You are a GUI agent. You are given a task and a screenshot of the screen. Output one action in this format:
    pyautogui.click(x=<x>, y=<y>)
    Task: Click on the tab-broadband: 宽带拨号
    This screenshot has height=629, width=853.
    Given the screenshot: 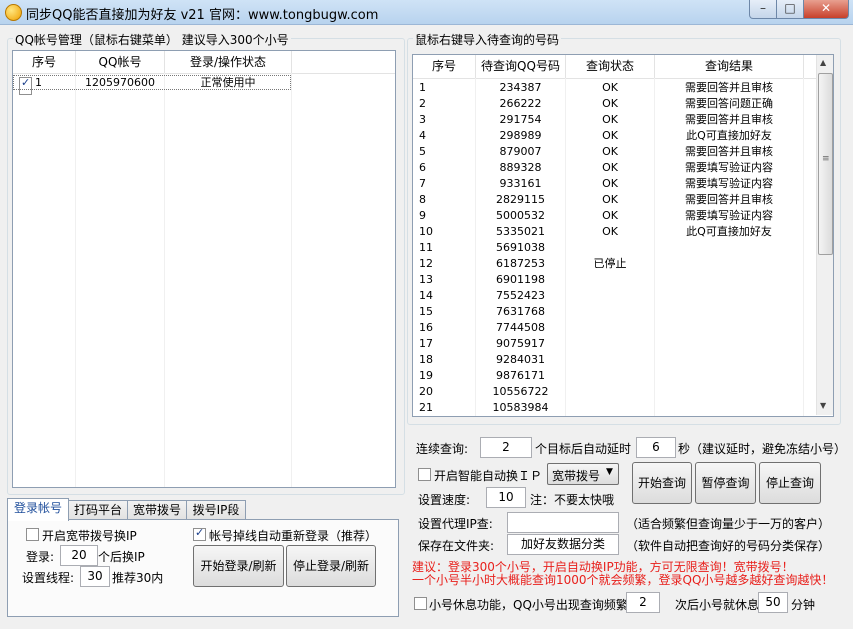 What is the action you would take?
    pyautogui.click(x=157, y=510)
    